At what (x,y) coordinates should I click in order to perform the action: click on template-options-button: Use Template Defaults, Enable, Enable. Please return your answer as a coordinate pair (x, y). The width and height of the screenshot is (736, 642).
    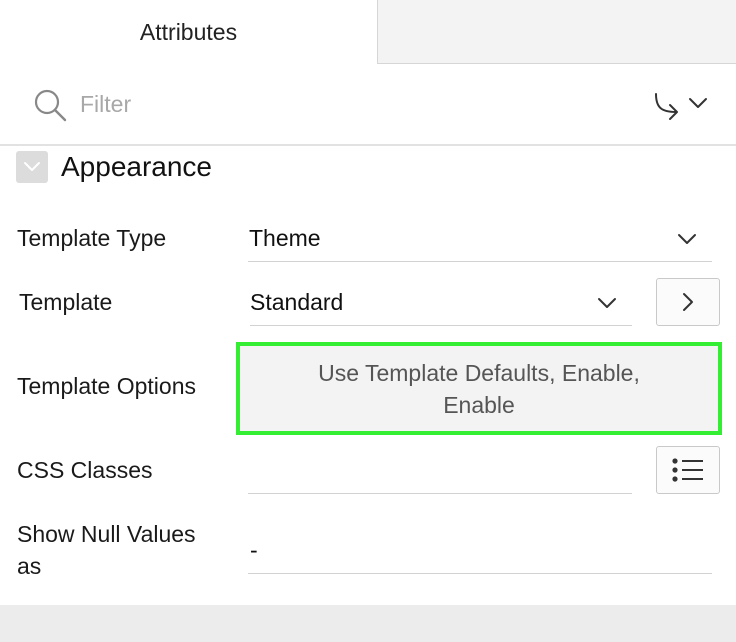
    Looking at the image, I should click on (479, 388).